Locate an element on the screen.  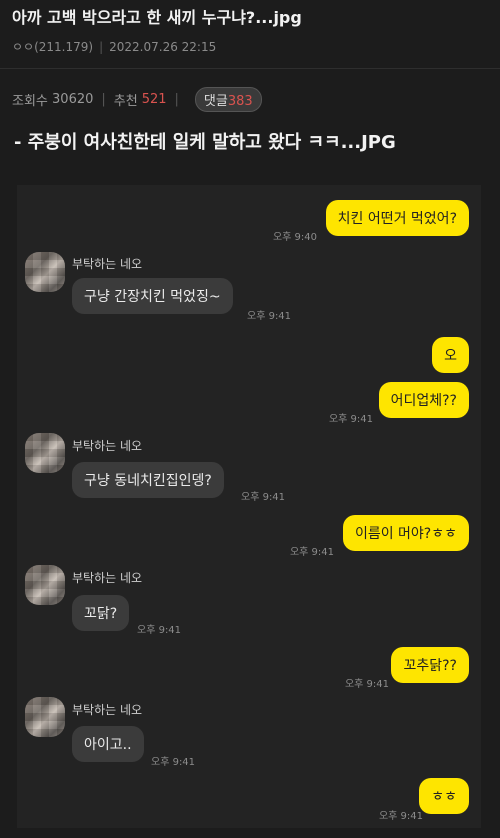
post-stats: 조회수 30620 | 추천 521 | 댓글383 is located at coordinates (137, 99).